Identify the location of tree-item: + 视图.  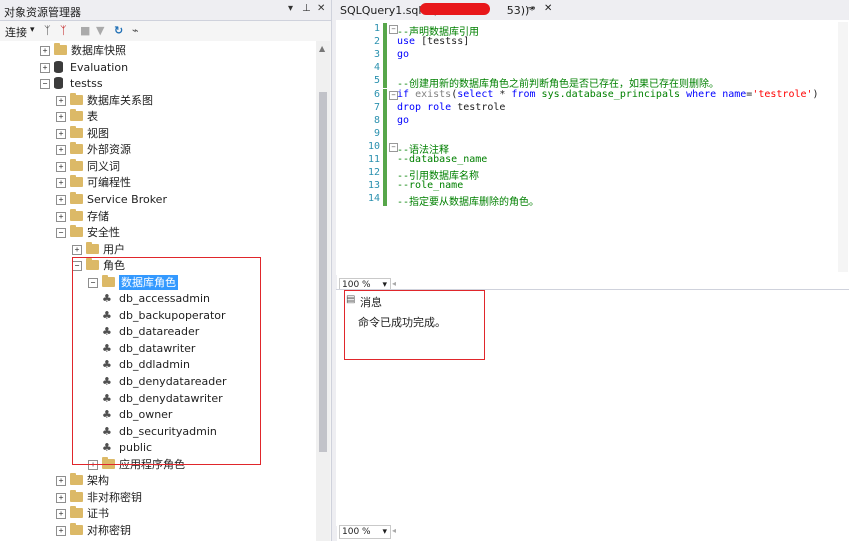
(158, 133).